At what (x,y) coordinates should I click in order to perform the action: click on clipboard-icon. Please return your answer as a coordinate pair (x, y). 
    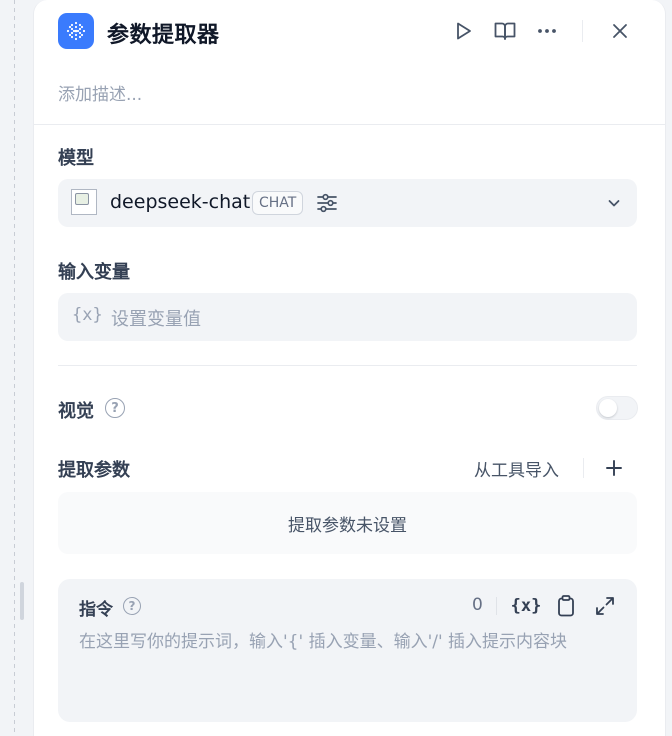
    Looking at the image, I should click on (566, 606).